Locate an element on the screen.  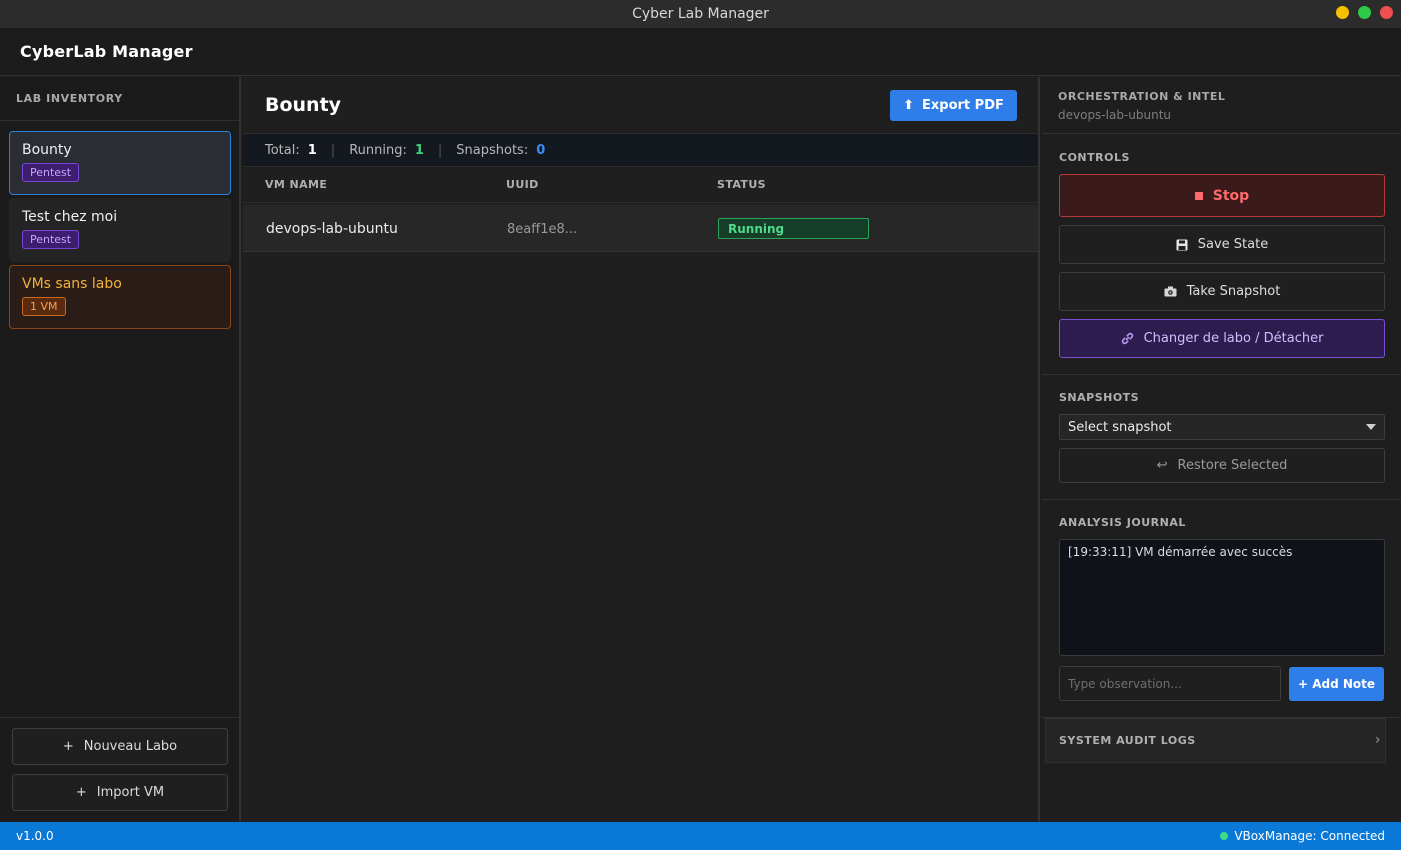
connection-text: VBoxManage: Connected is located at coordinates (1309, 836).